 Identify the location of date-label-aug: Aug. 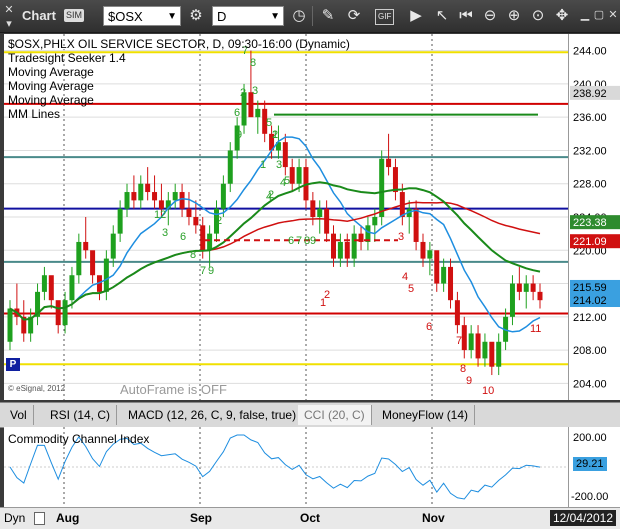
(68, 518).